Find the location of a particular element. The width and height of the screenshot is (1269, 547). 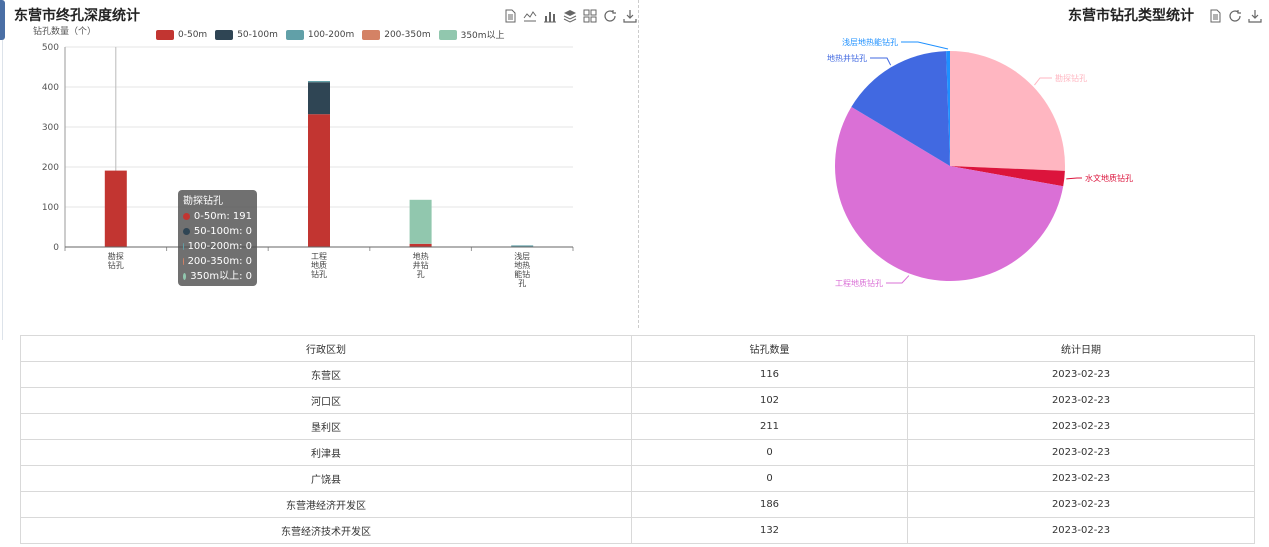

tooltip-row: 350m以上: 0 is located at coordinates (217, 276).